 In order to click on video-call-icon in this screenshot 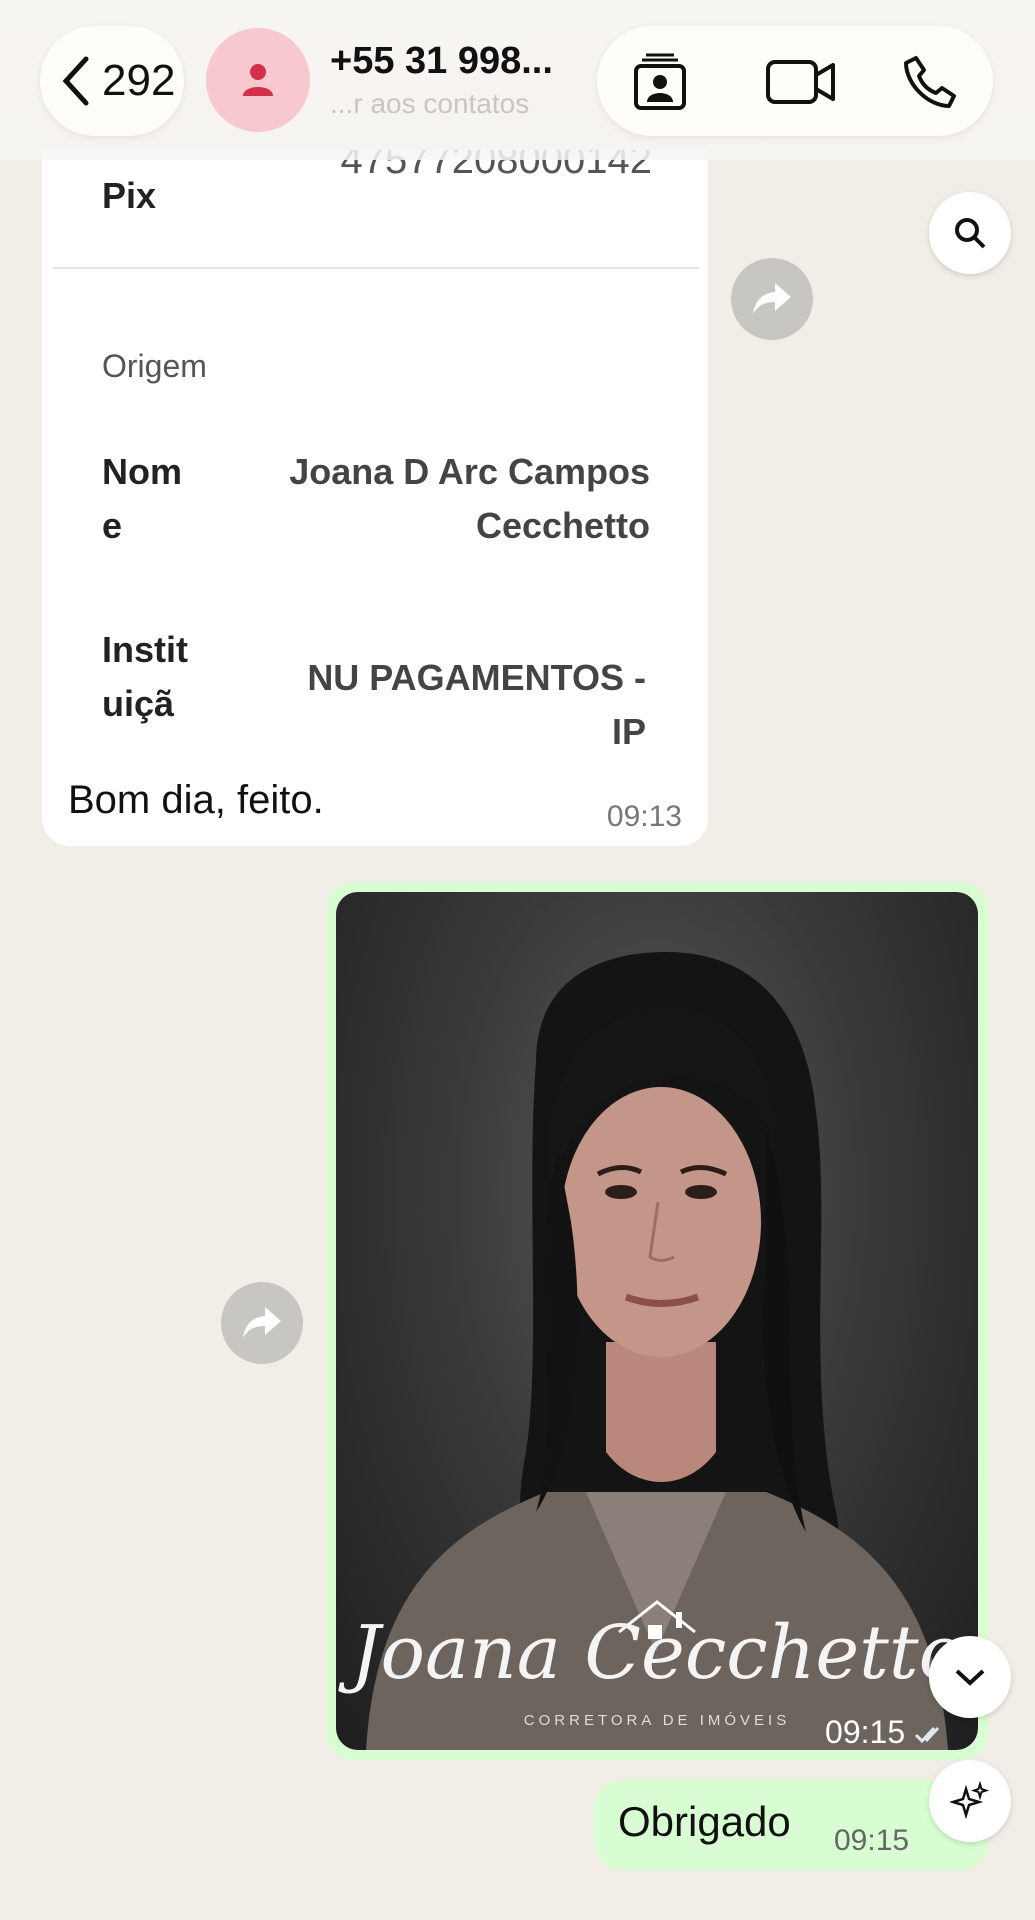, I will do `click(800, 82)`.